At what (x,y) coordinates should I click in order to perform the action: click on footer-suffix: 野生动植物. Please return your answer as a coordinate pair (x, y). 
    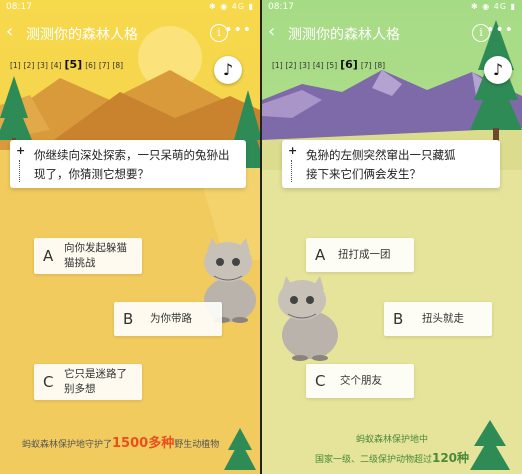
    Looking at the image, I should click on (197, 445).